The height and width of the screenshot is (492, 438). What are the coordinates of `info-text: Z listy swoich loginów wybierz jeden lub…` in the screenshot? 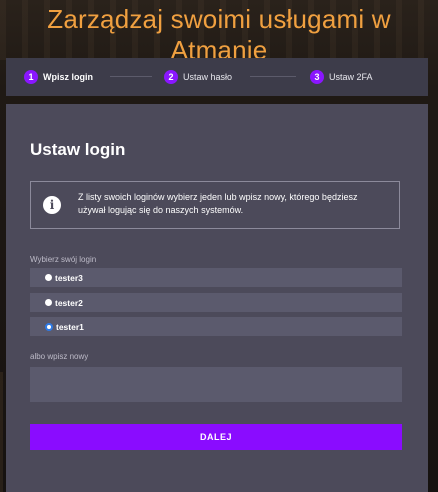 It's located at (218, 203).